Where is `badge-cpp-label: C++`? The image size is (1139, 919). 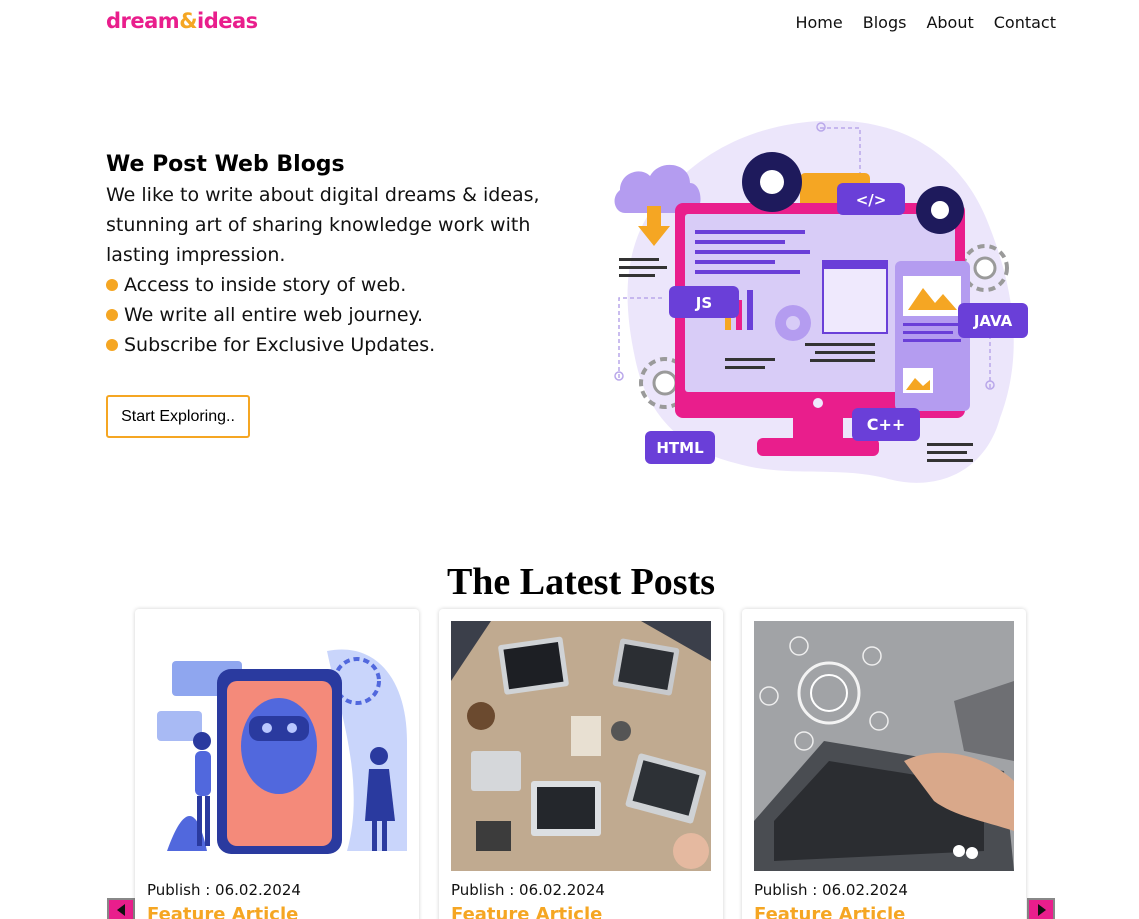
badge-cpp-label: C++ is located at coordinates (886, 424).